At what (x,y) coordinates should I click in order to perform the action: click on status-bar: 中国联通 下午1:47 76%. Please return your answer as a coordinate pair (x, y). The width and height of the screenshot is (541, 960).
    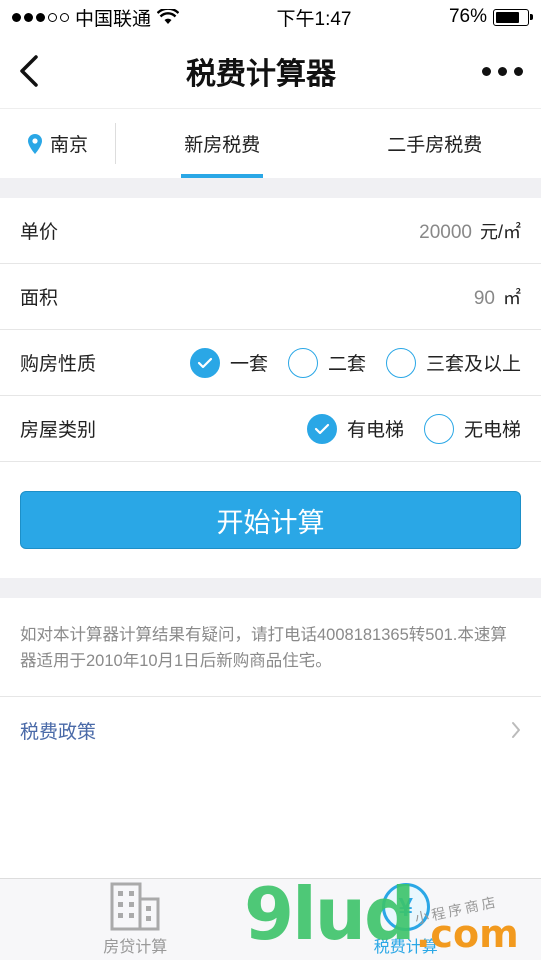
    Looking at the image, I should click on (270, 17).